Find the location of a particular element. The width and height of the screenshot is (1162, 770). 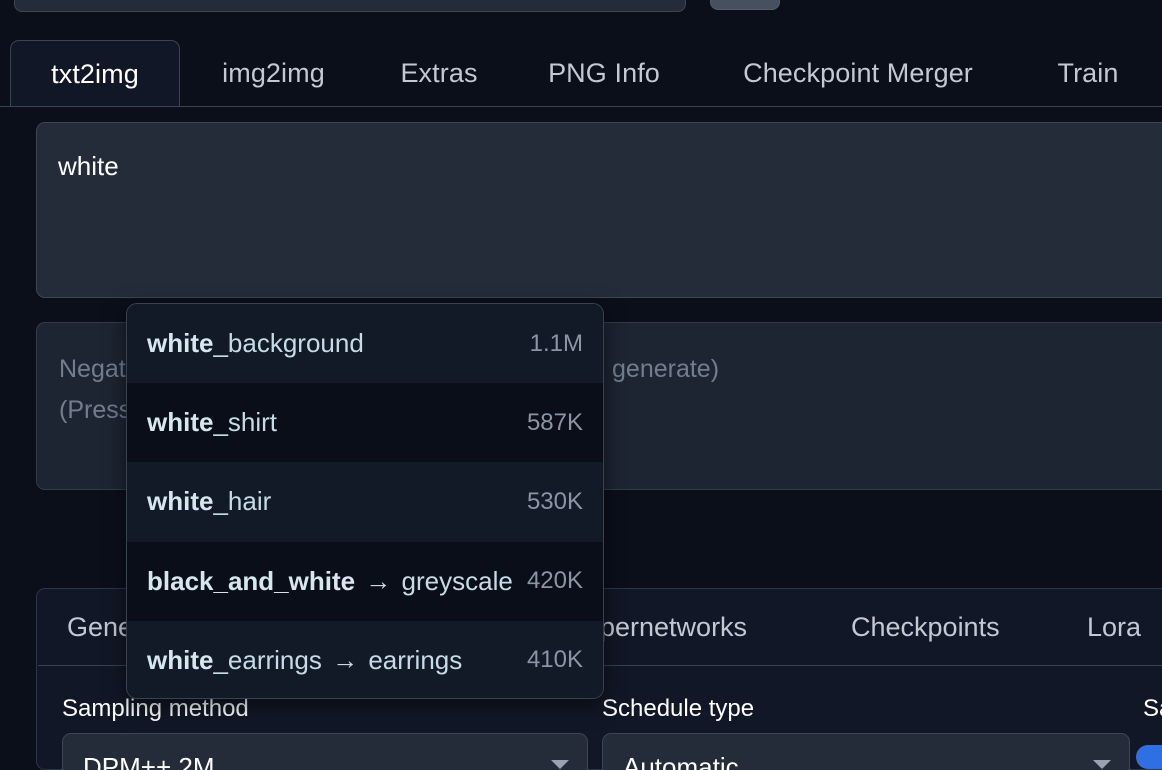

refresh-button is located at coordinates (745, 5).